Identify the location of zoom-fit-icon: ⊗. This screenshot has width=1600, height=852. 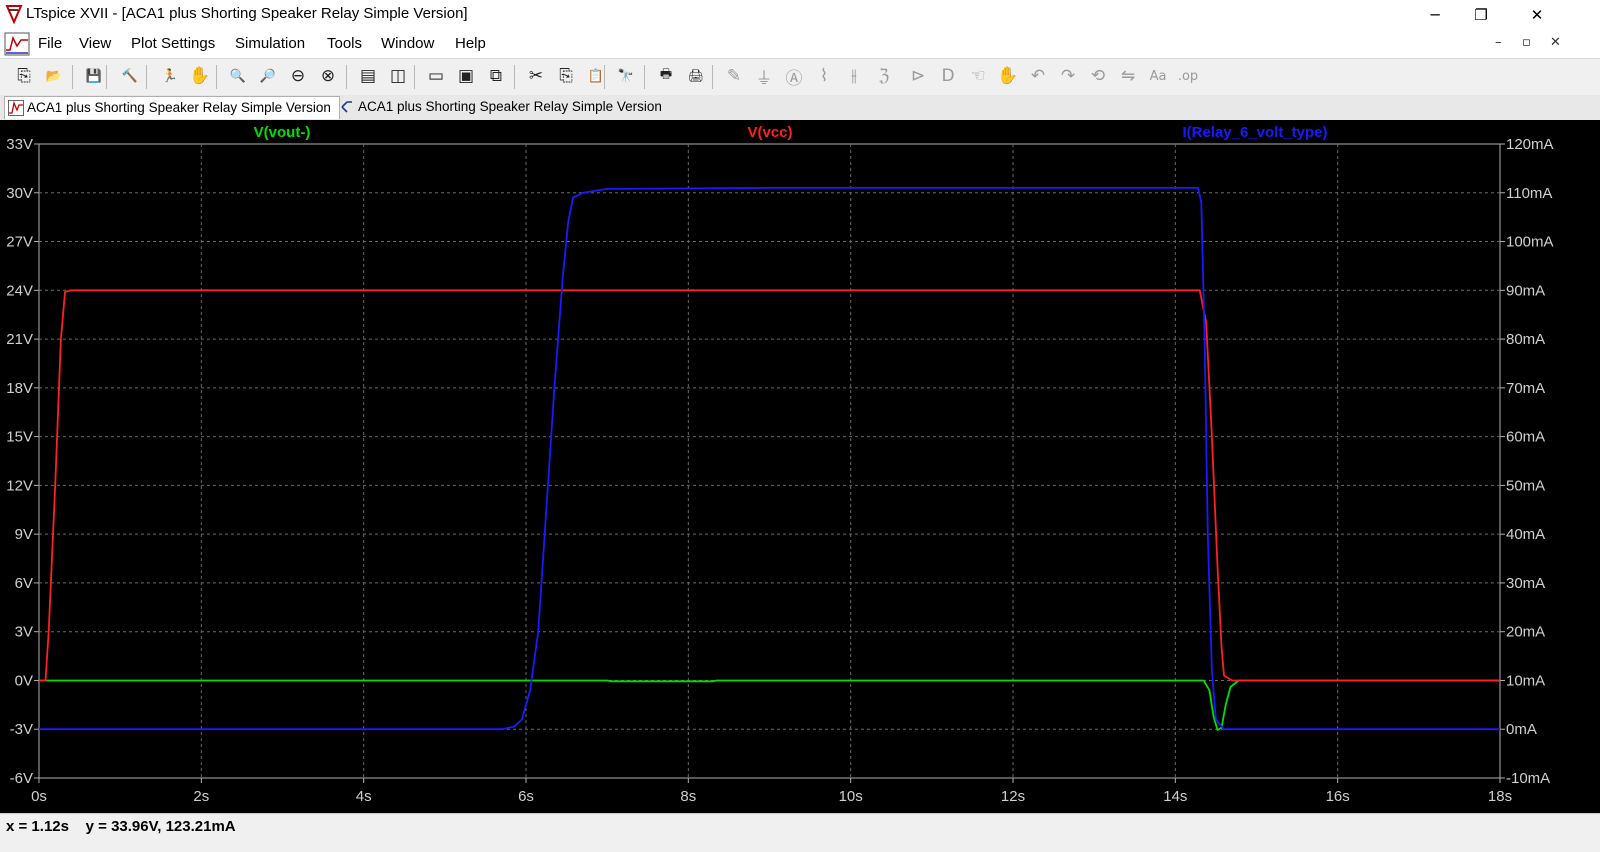
(328, 76).